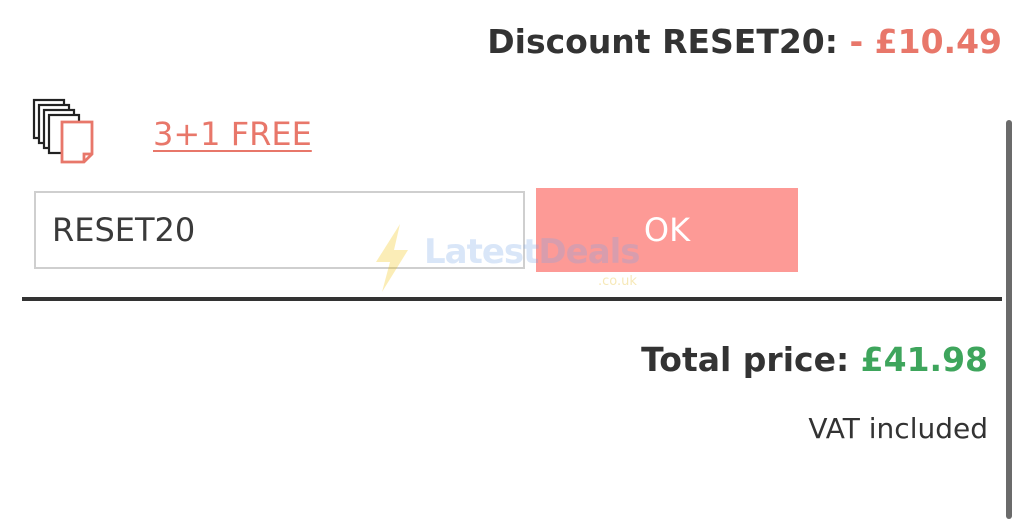 The image size is (1024, 519). I want to click on total-row: Total price: £41.98, so click(814, 359).